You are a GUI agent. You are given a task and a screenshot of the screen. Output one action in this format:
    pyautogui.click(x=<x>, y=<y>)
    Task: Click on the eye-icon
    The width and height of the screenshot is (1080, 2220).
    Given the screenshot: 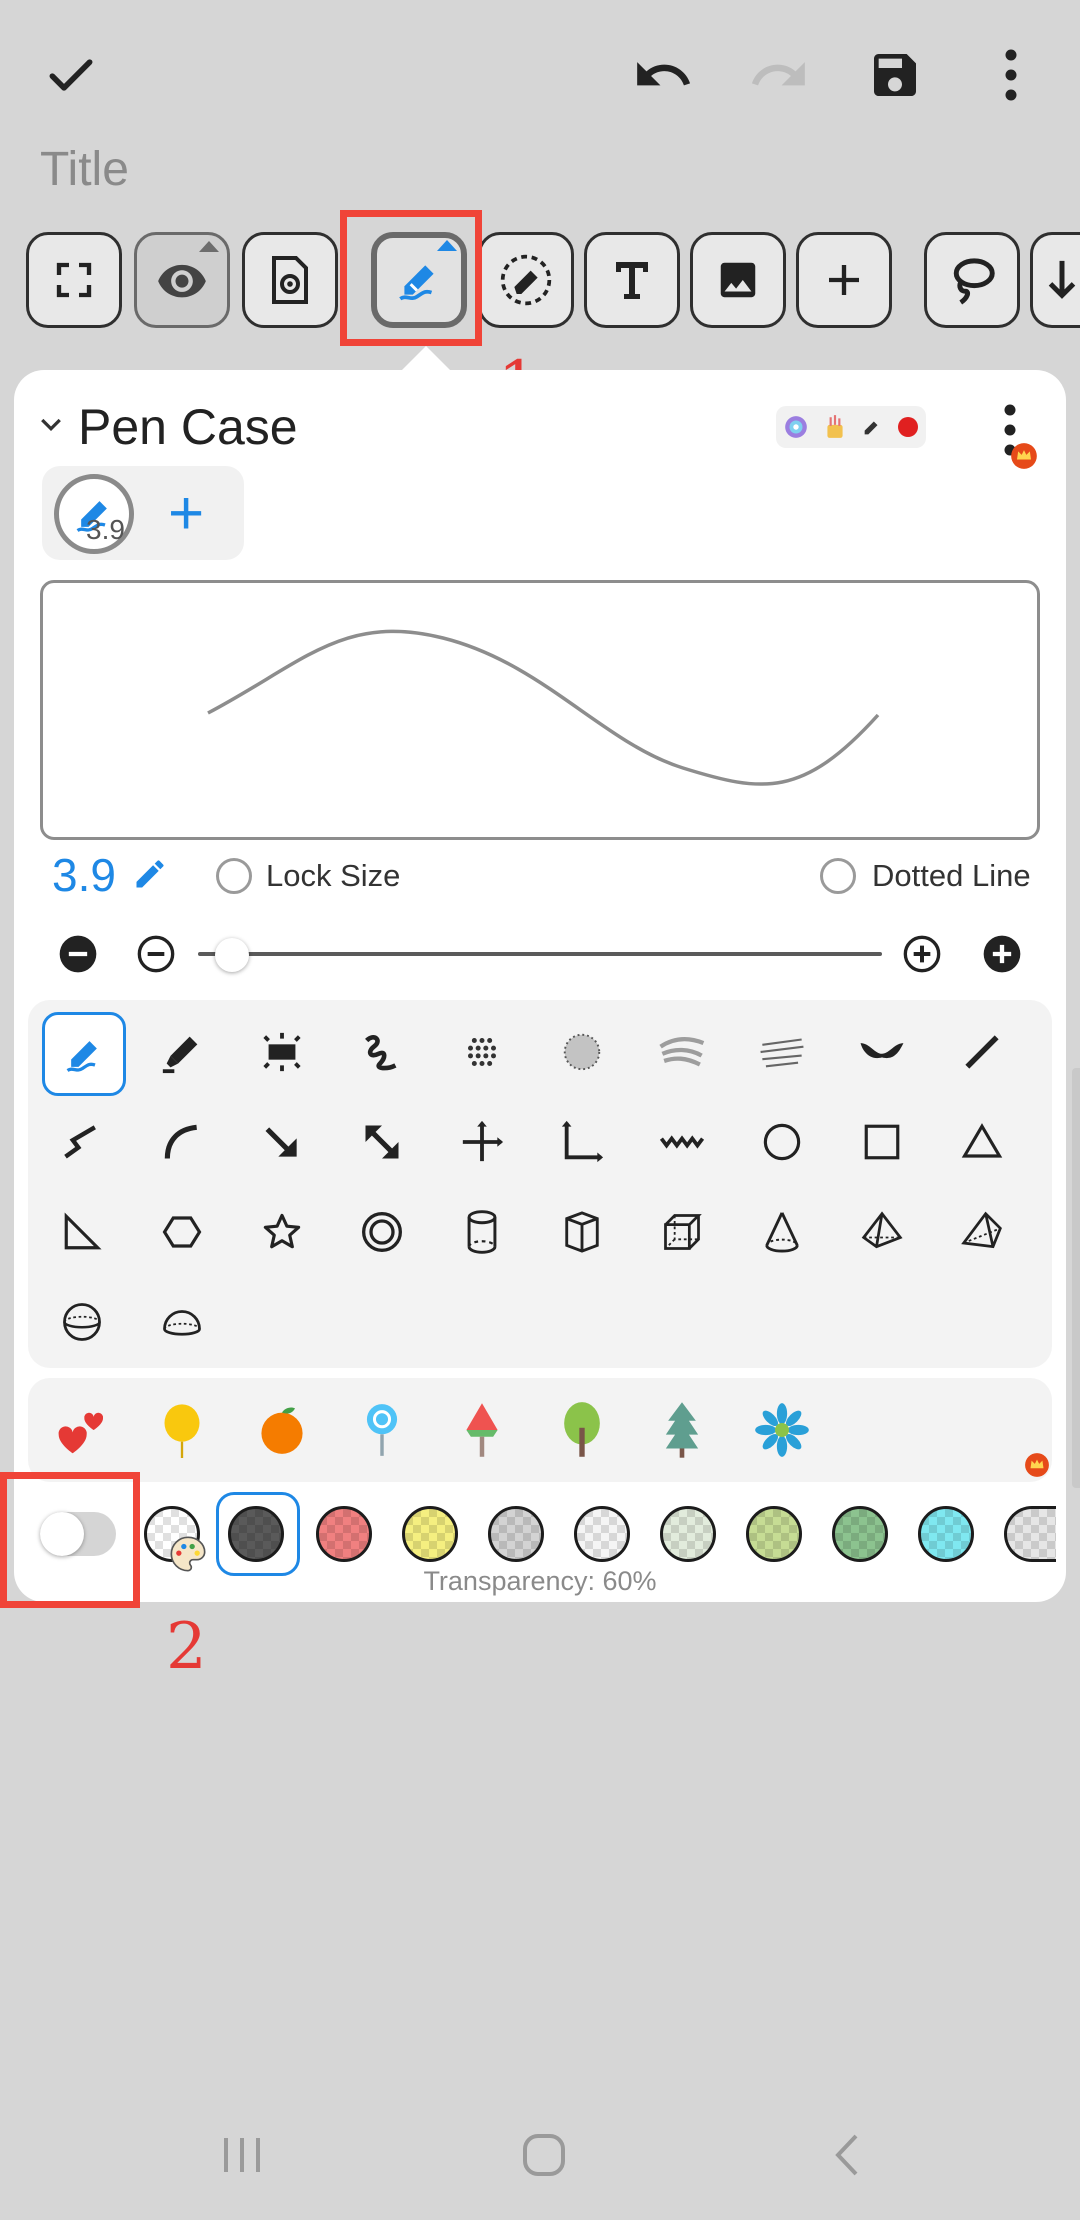 What is the action you would take?
    pyautogui.click(x=182, y=281)
    